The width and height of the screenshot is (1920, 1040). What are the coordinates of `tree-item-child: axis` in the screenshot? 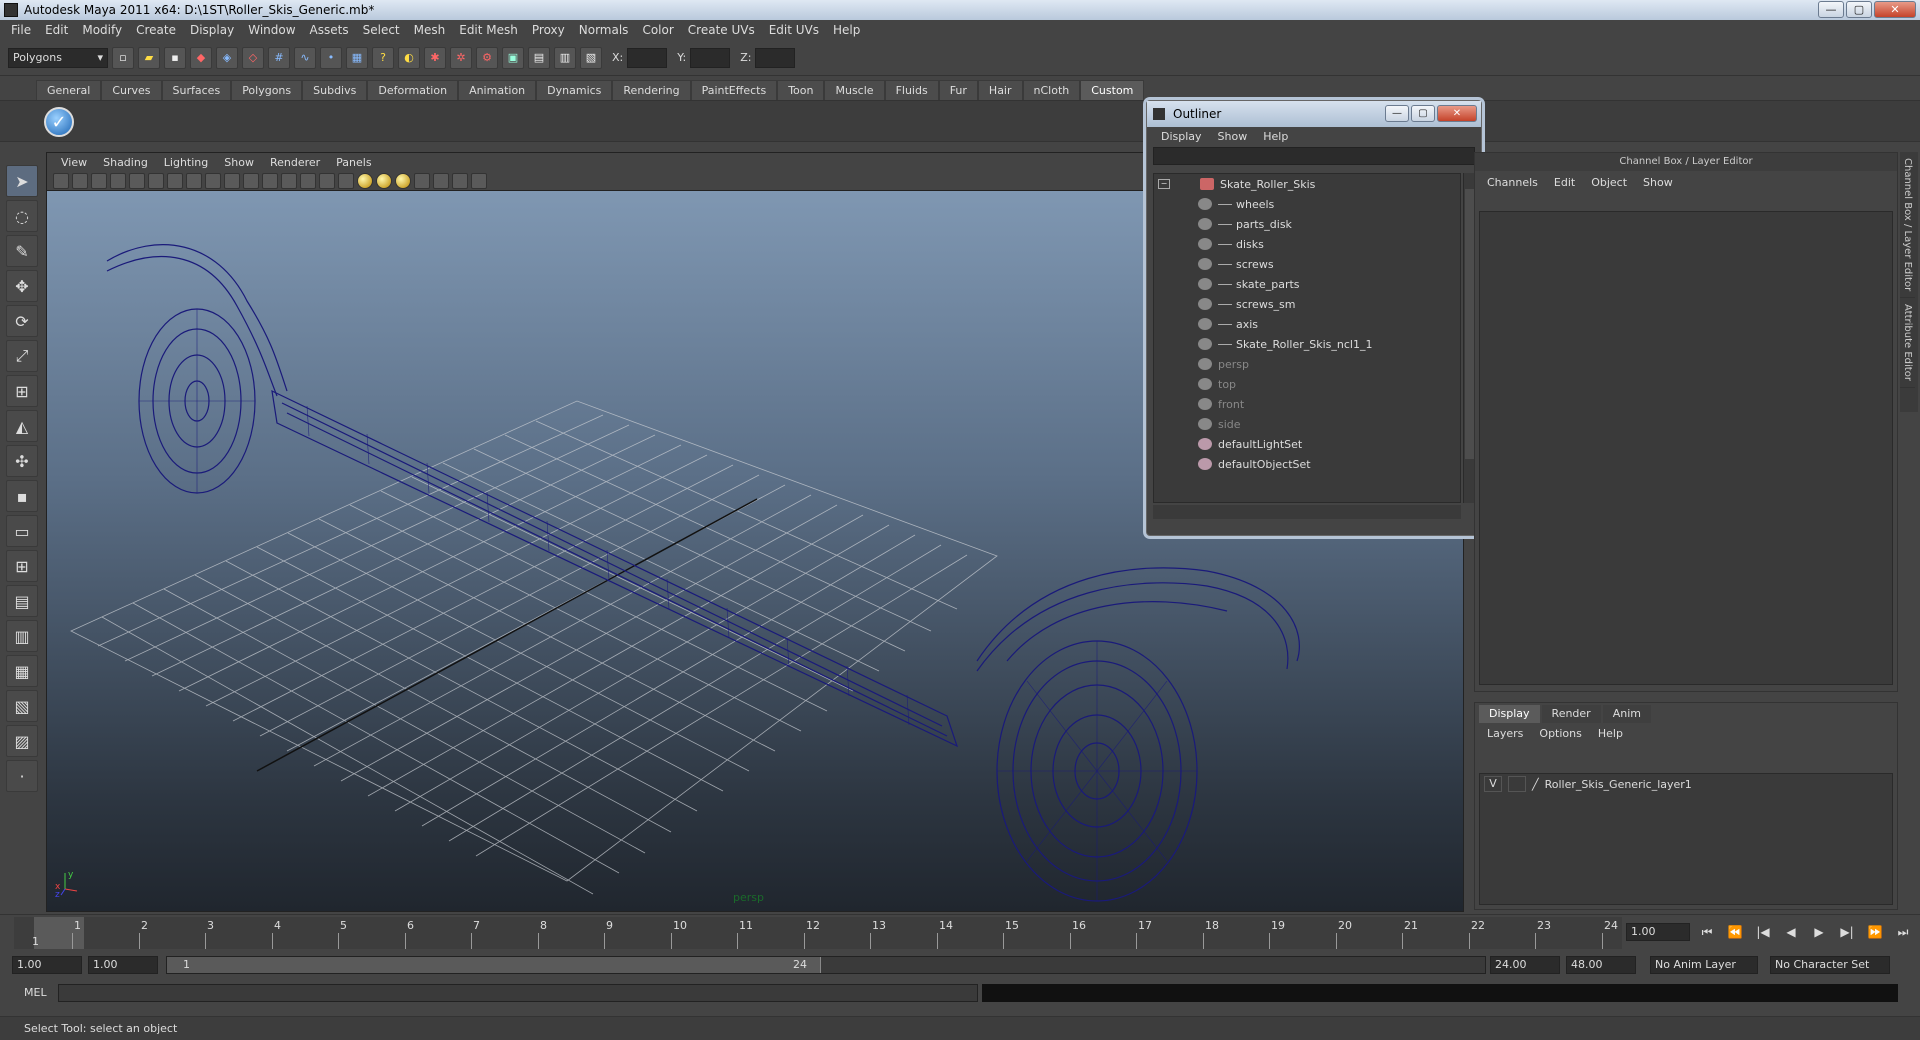 It's located at (1307, 324).